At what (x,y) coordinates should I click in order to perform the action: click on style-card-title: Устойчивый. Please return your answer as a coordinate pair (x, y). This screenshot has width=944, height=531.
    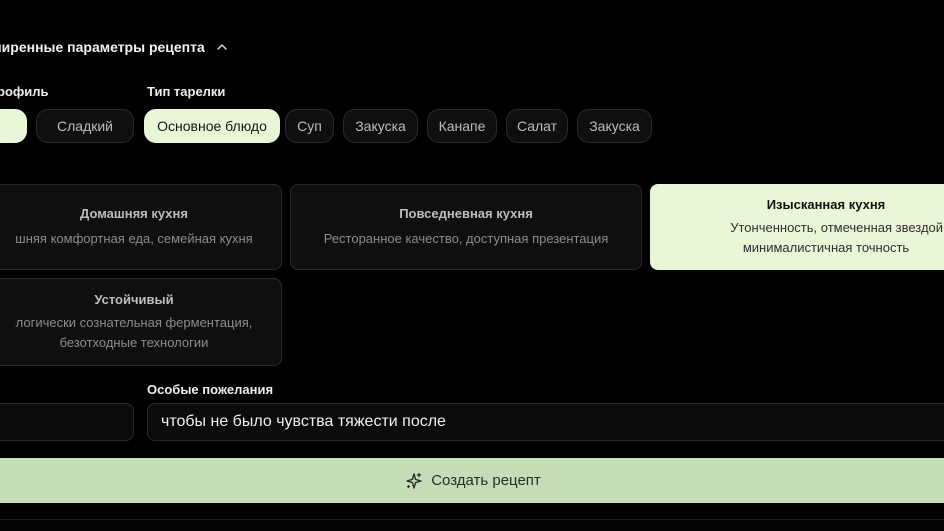
    Looking at the image, I should click on (134, 299).